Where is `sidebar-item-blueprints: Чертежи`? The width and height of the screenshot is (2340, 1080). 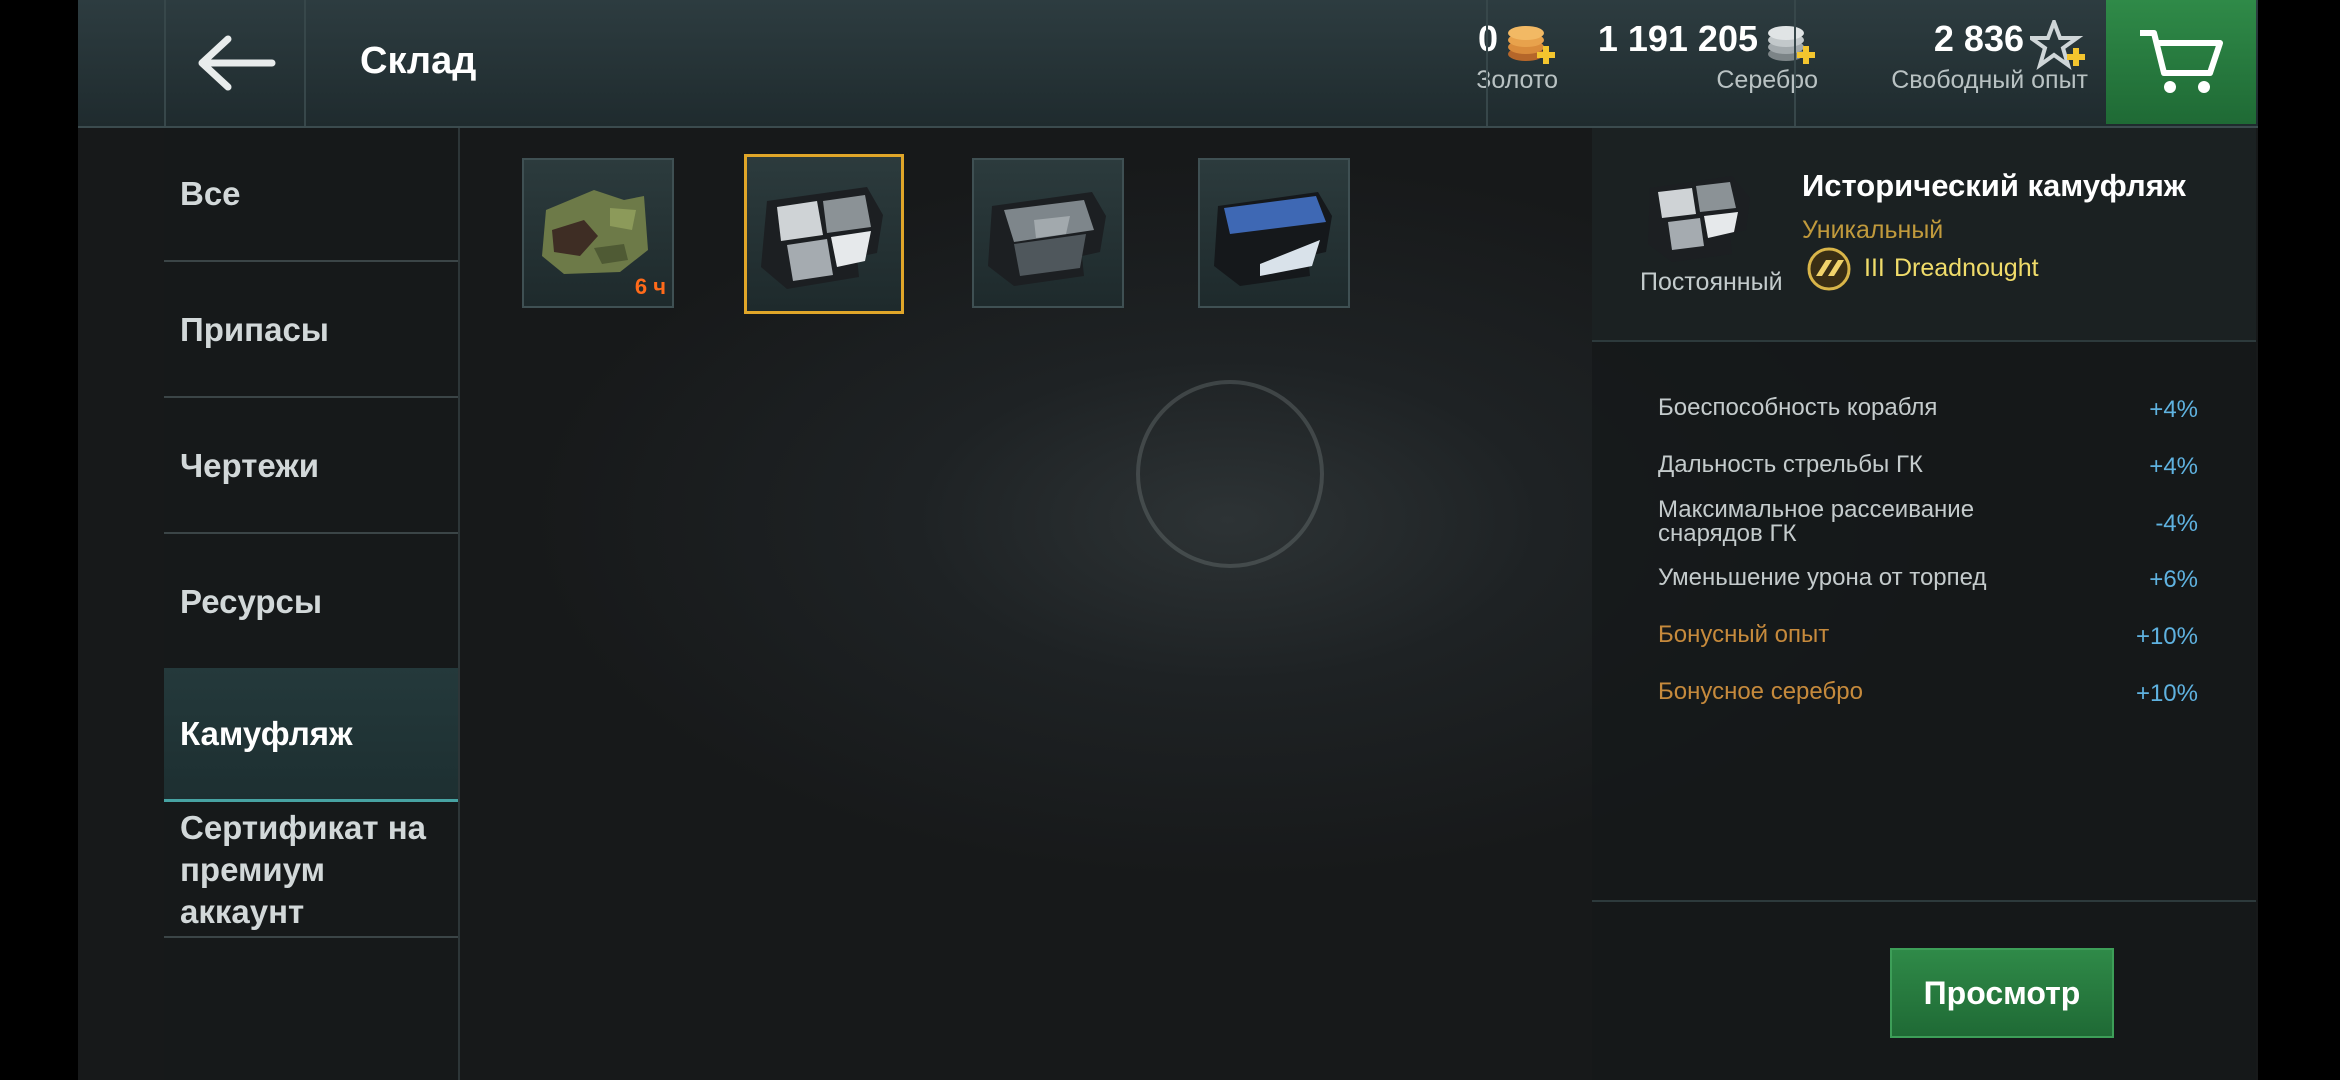
sidebar-item-blueprints: Чертежи is located at coordinates (311, 467).